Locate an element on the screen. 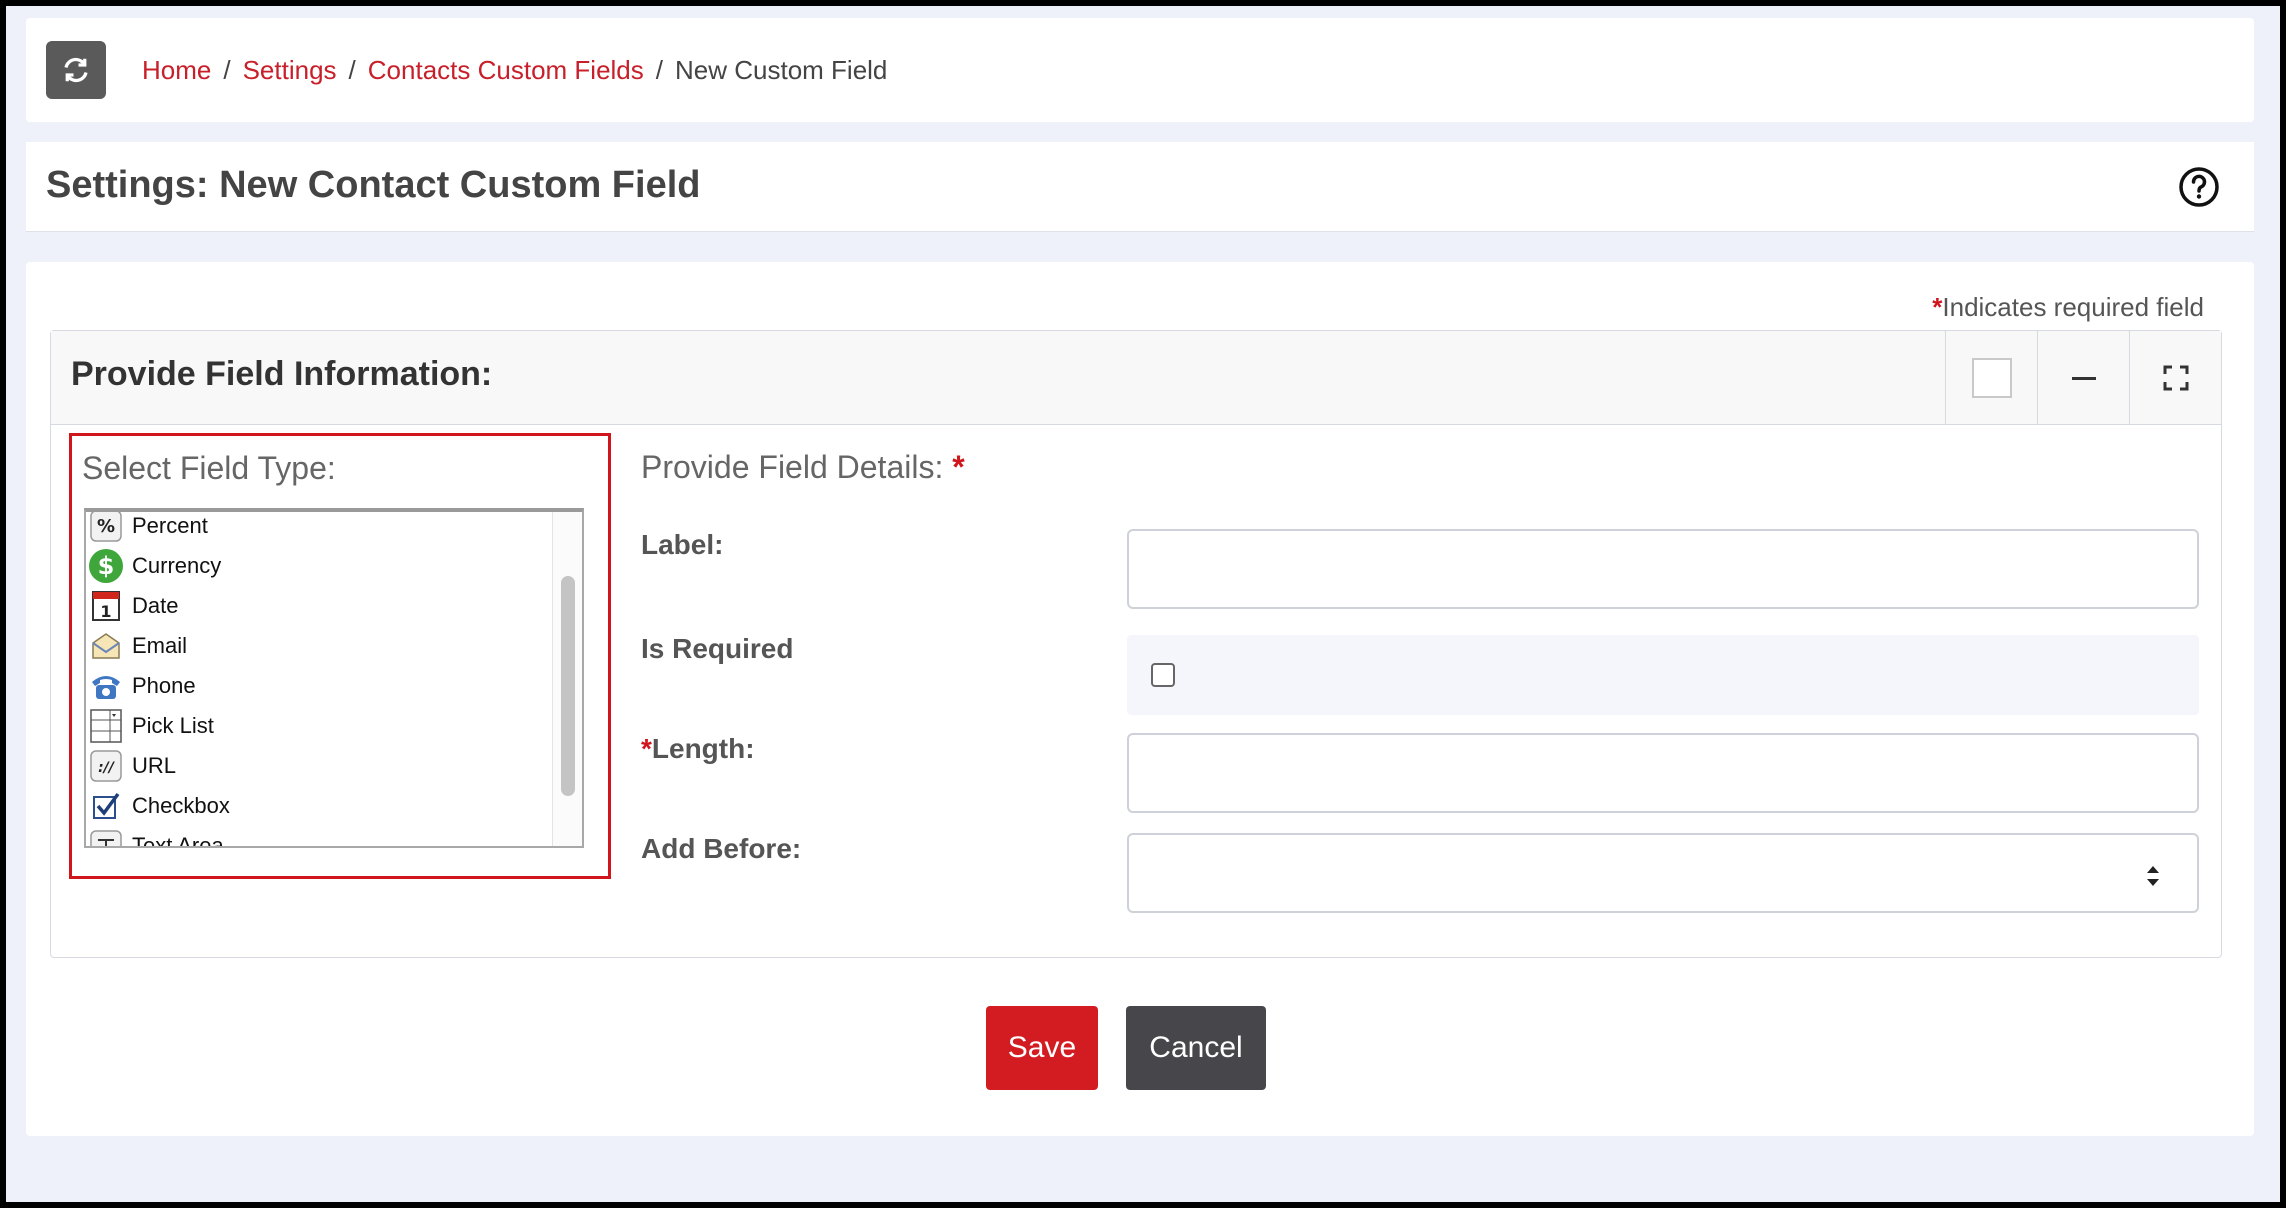  label-input is located at coordinates (1663, 569).